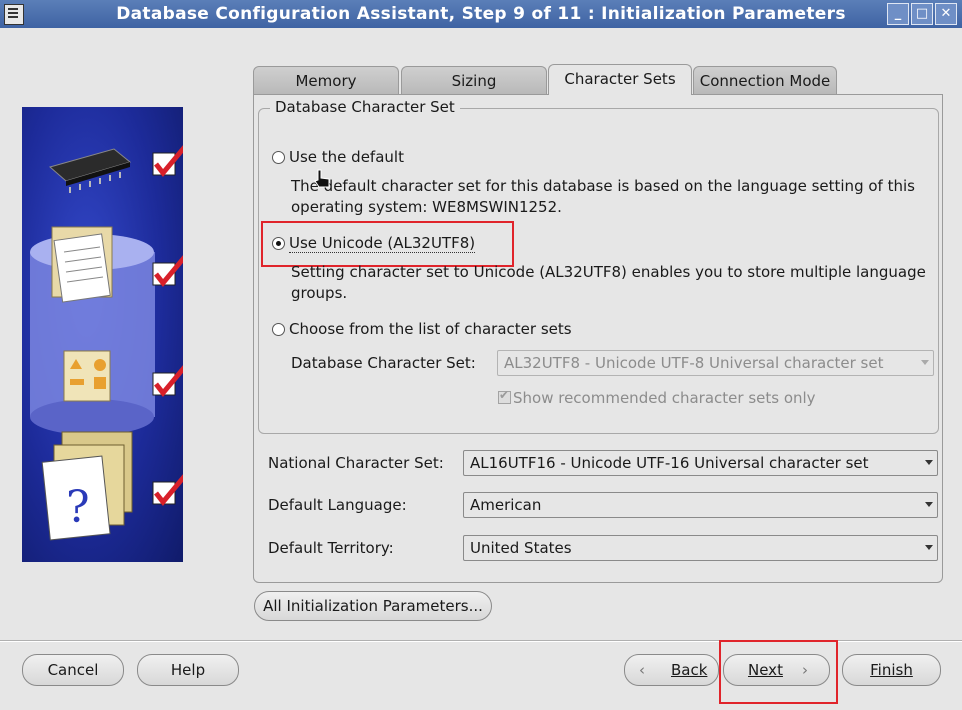 The width and height of the screenshot is (962, 710). I want to click on default-territory-value: United States, so click(521, 548).